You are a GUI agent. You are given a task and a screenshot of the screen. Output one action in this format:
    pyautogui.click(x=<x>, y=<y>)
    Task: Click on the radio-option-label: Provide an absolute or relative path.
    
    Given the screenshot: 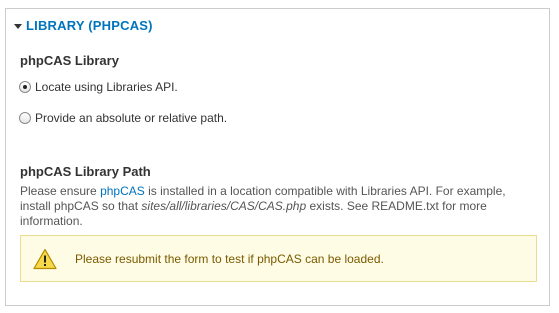 What is the action you would take?
    pyautogui.click(x=131, y=118)
    